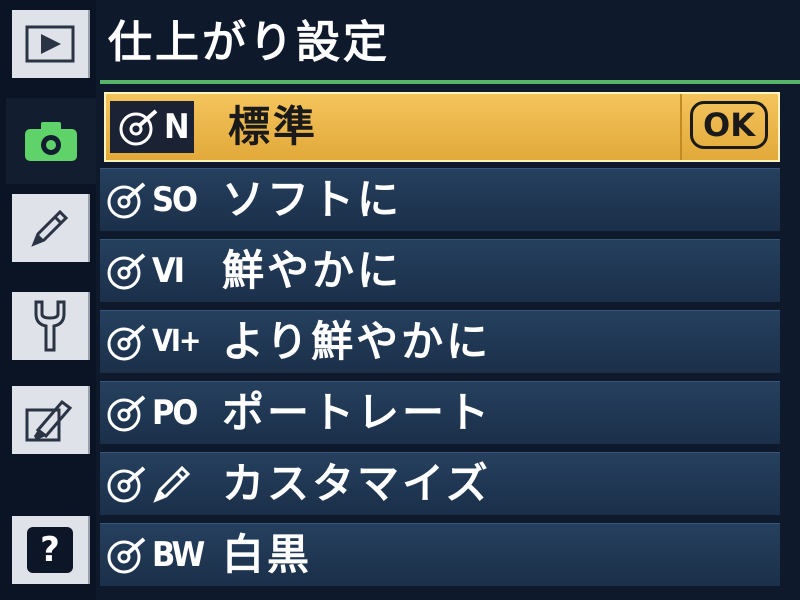 The image size is (800, 600). I want to click on picture-control-icon: N, so click(165, 127).